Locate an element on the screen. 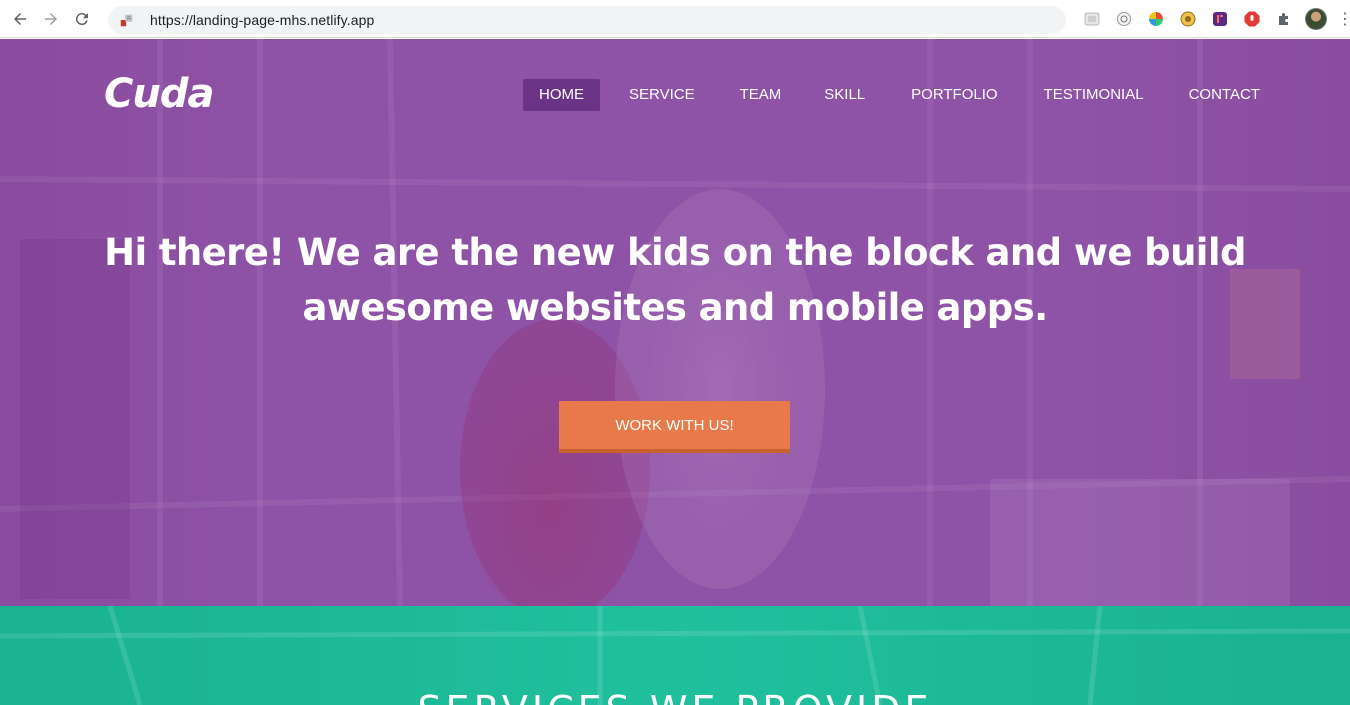  browser-toolbar: https://landing-page-mhs.netlify.app ⋮ is located at coordinates (675, 19).